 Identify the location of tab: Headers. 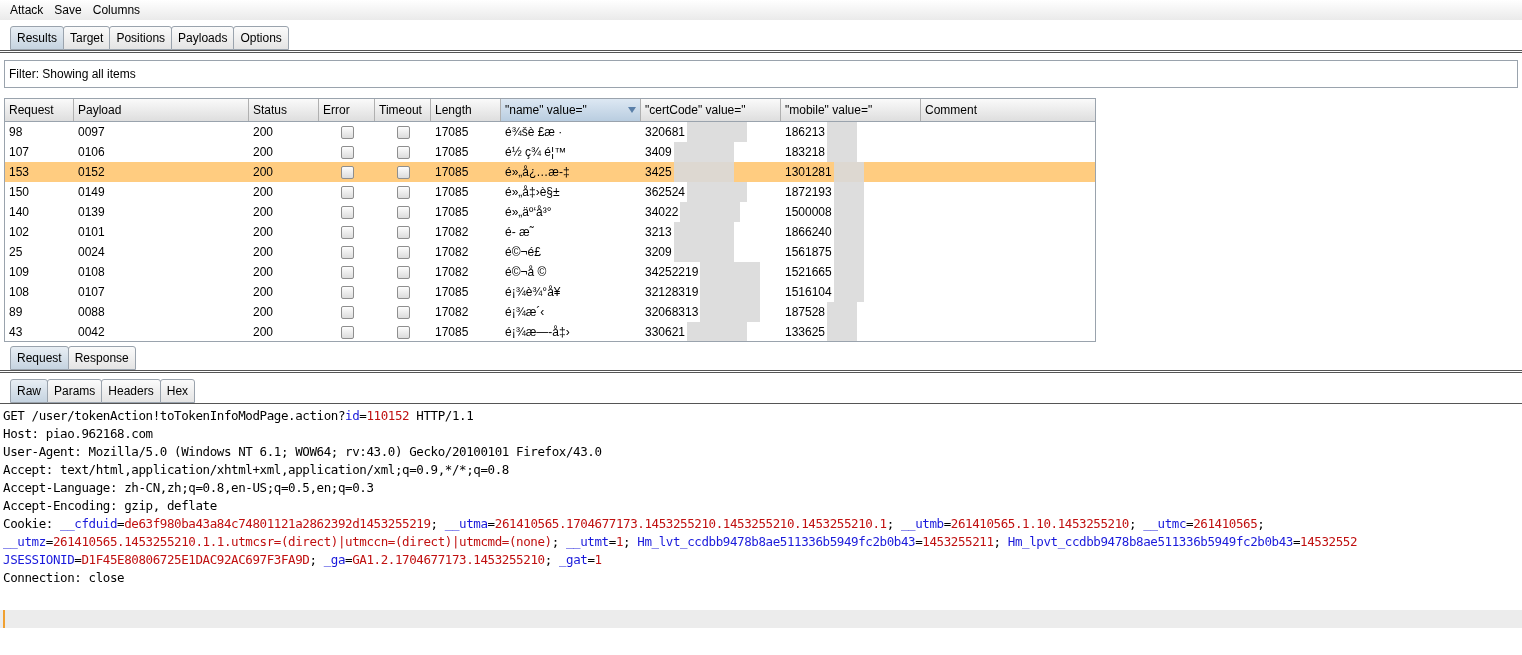
(131, 391).